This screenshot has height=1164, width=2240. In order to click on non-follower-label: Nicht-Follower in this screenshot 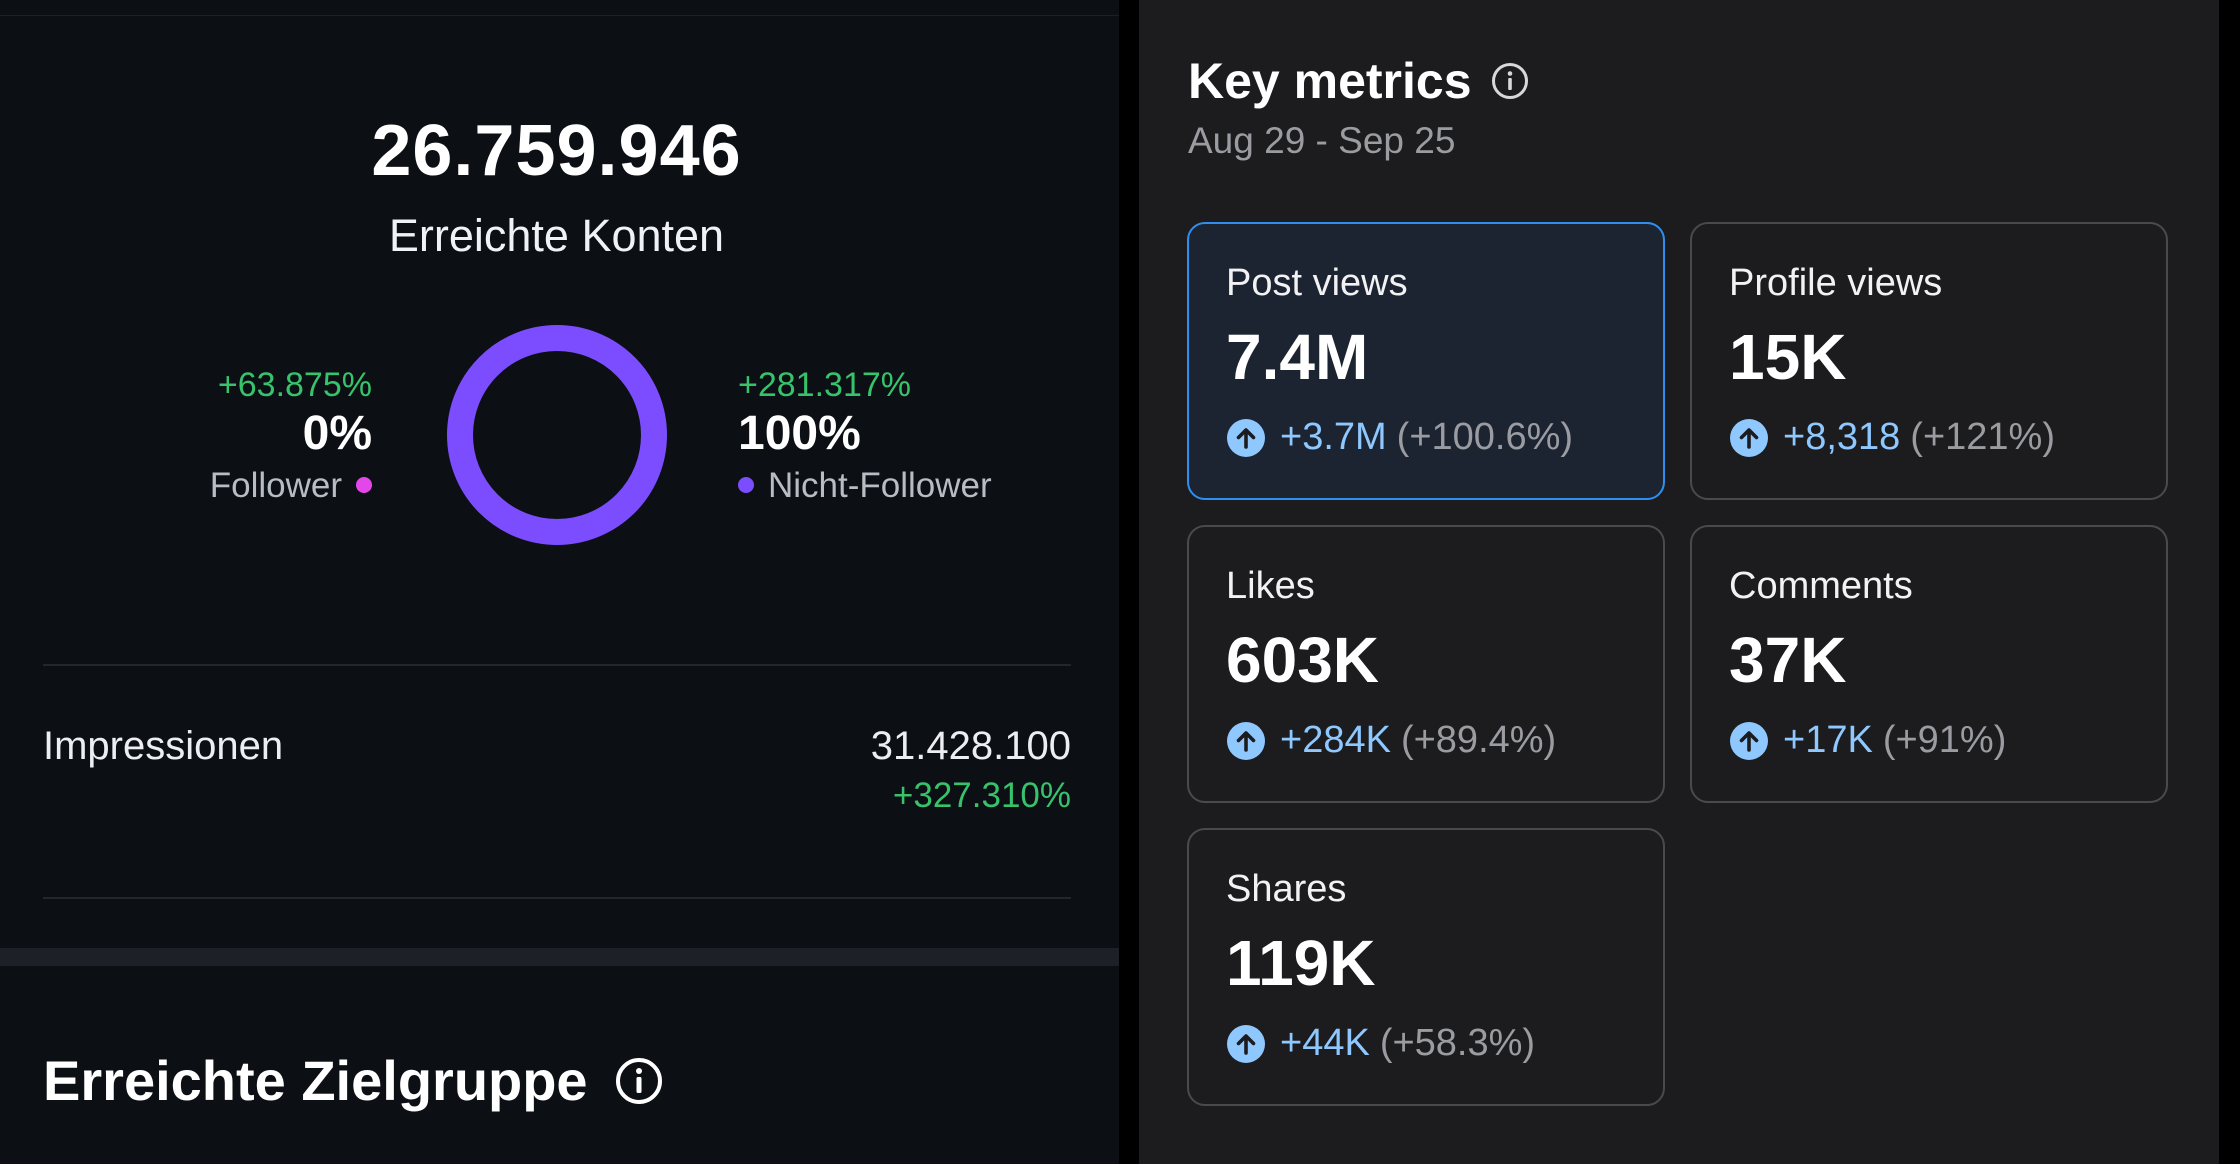, I will do `click(880, 485)`.